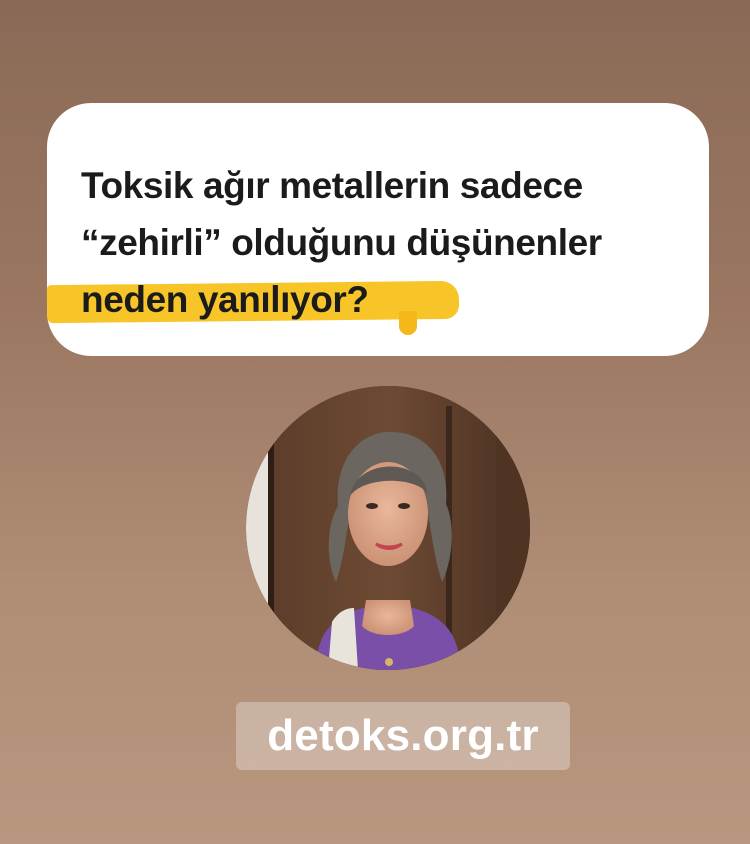 The height and width of the screenshot is (844, 750). I want to click on portrait-illustration, so click(388, 528).